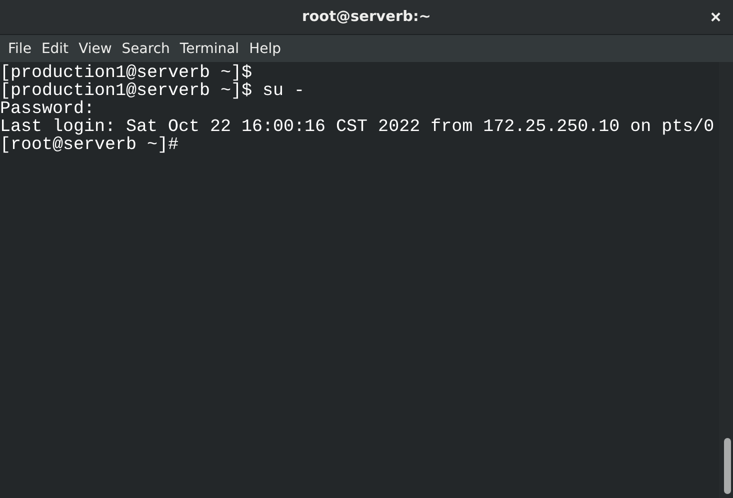 The width and height of the screenshot is (733, 498). Describe the element at coordinates (153, 91) in the screenshot. I see `terminal-line: [production1@serverb ~]$ su -` at that location.